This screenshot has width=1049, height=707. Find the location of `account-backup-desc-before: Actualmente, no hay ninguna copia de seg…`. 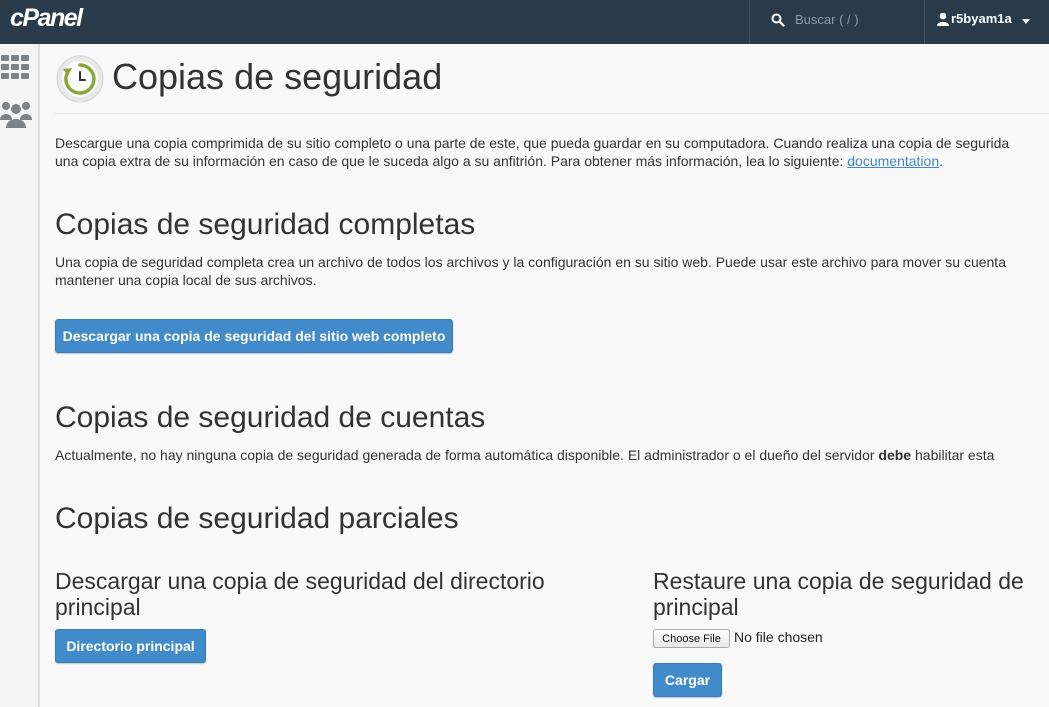

account-backup-desc-before: Actualmente, no hay ninguna copia de seg… is located at coordinates (467, 455).